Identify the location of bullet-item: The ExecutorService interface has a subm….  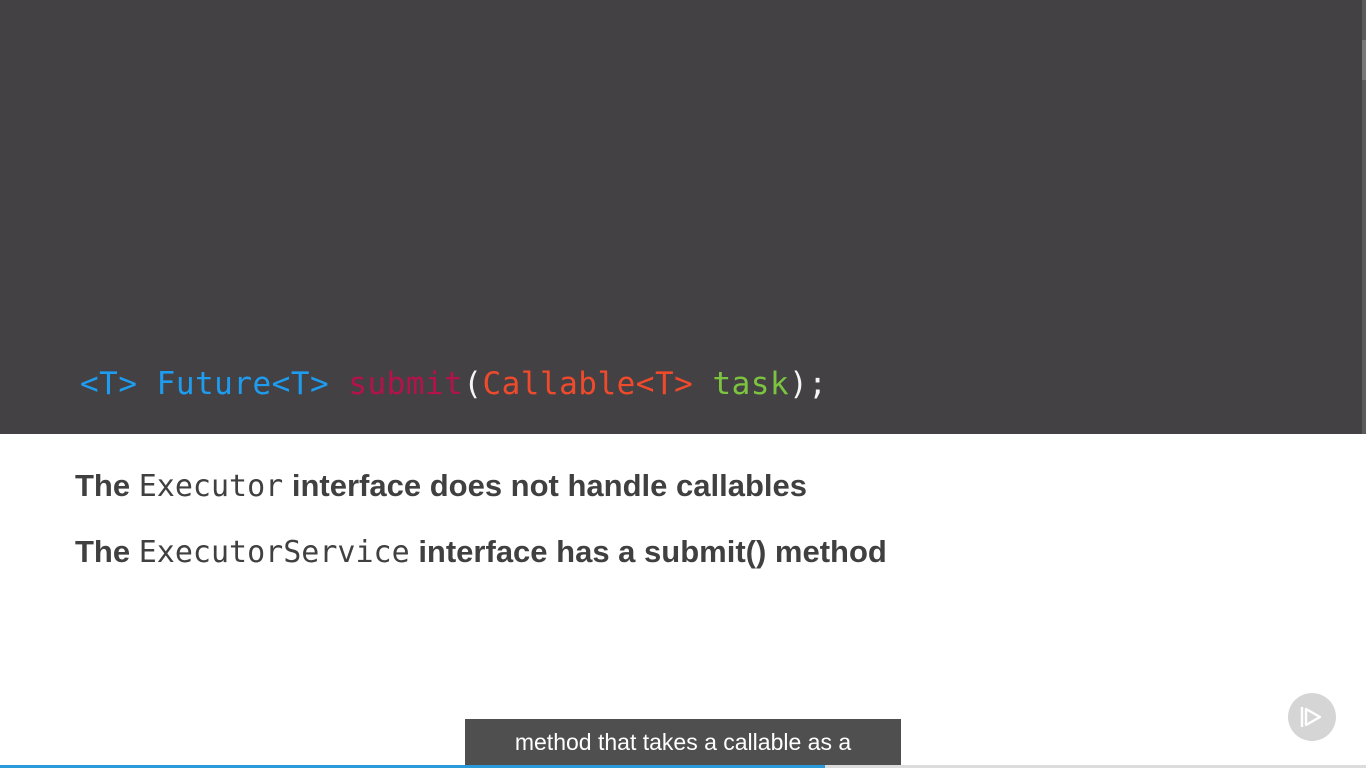
(481, 557).